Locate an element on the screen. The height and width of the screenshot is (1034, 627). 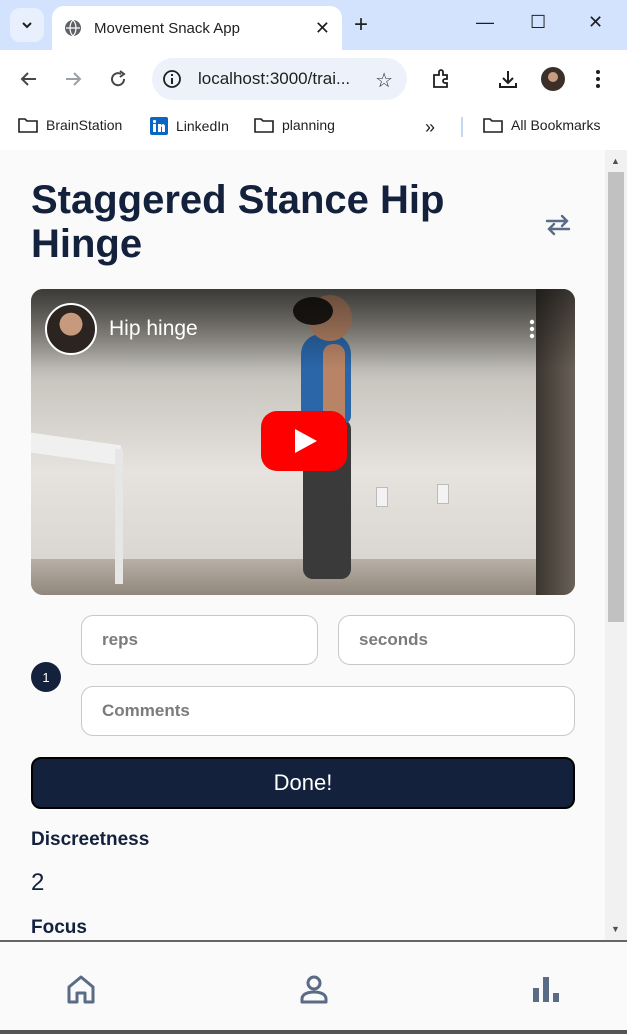
star-icon: ☆ is located at coordinates (384, 80).